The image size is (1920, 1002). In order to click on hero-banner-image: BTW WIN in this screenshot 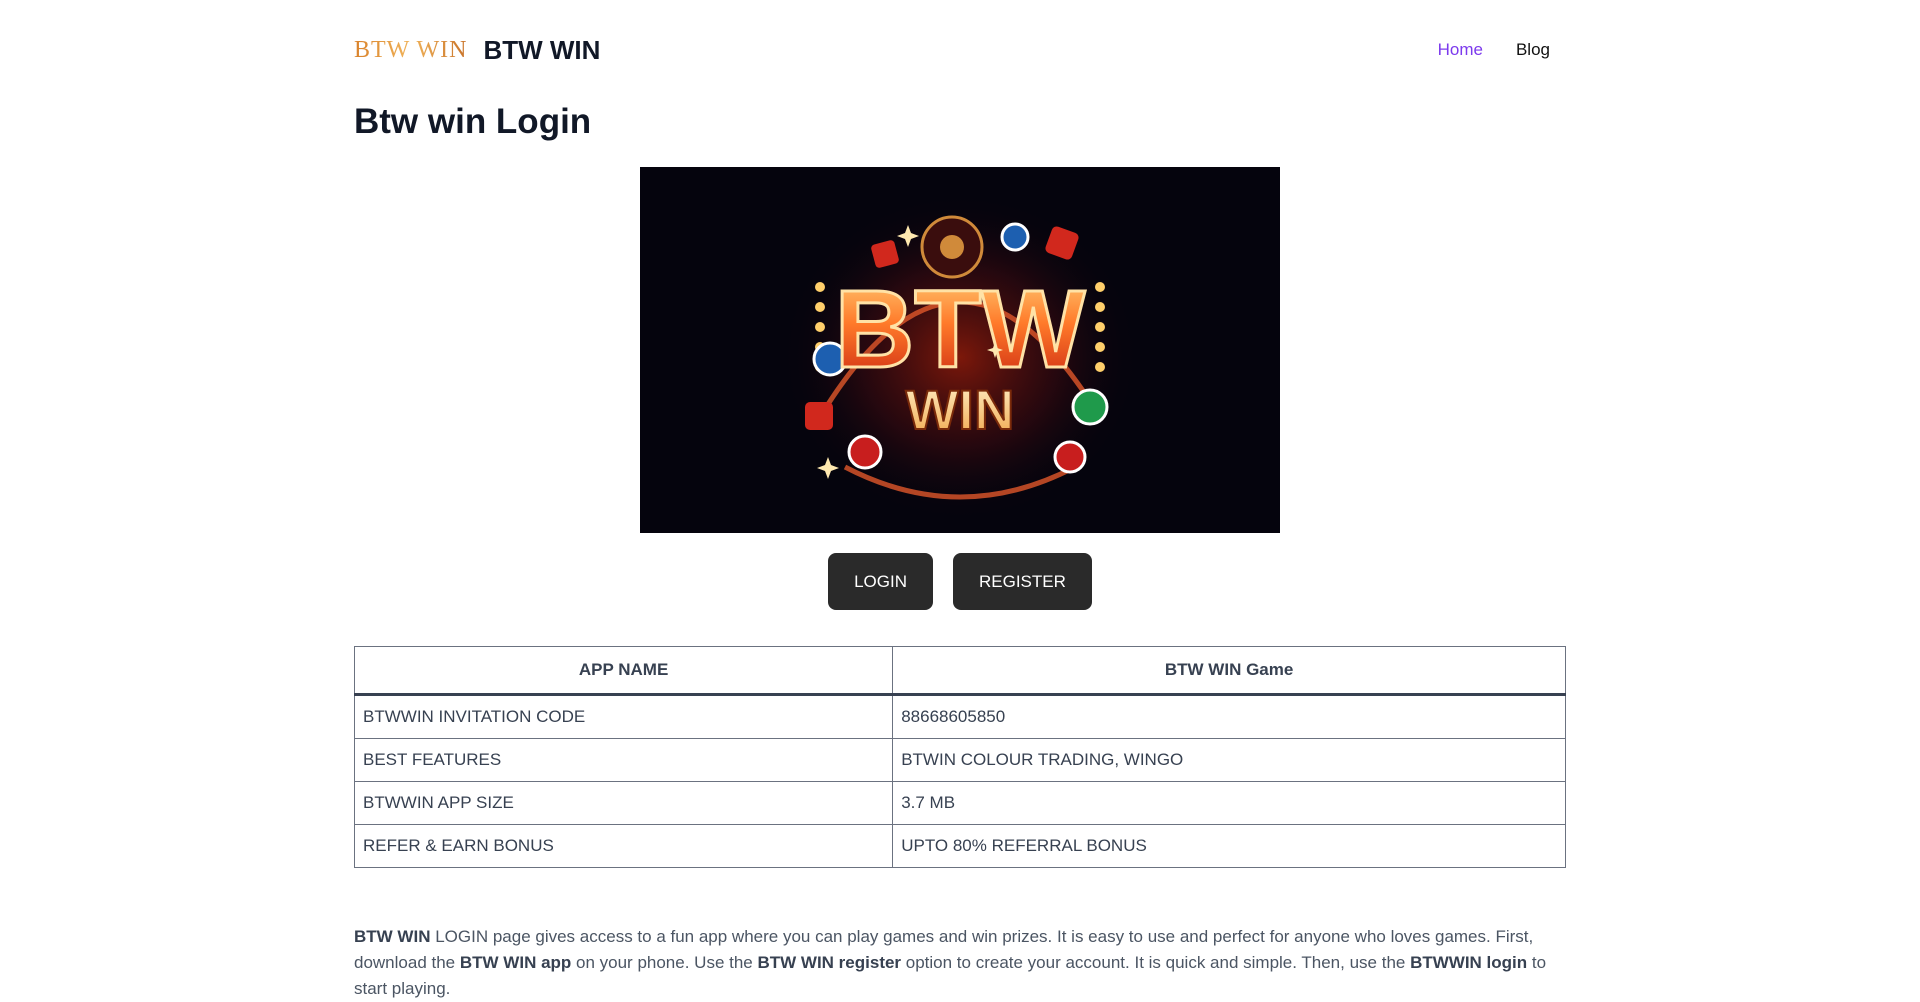, I will do `click(960, 350)`.